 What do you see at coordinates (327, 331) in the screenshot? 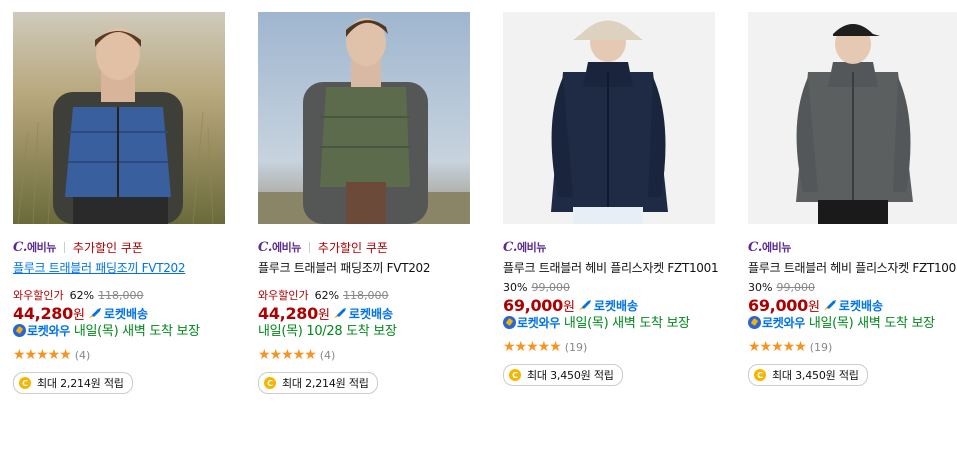
I see `arrival-text: 내일(목) 10/28 도착 보장` at bounding box center [327, 331].